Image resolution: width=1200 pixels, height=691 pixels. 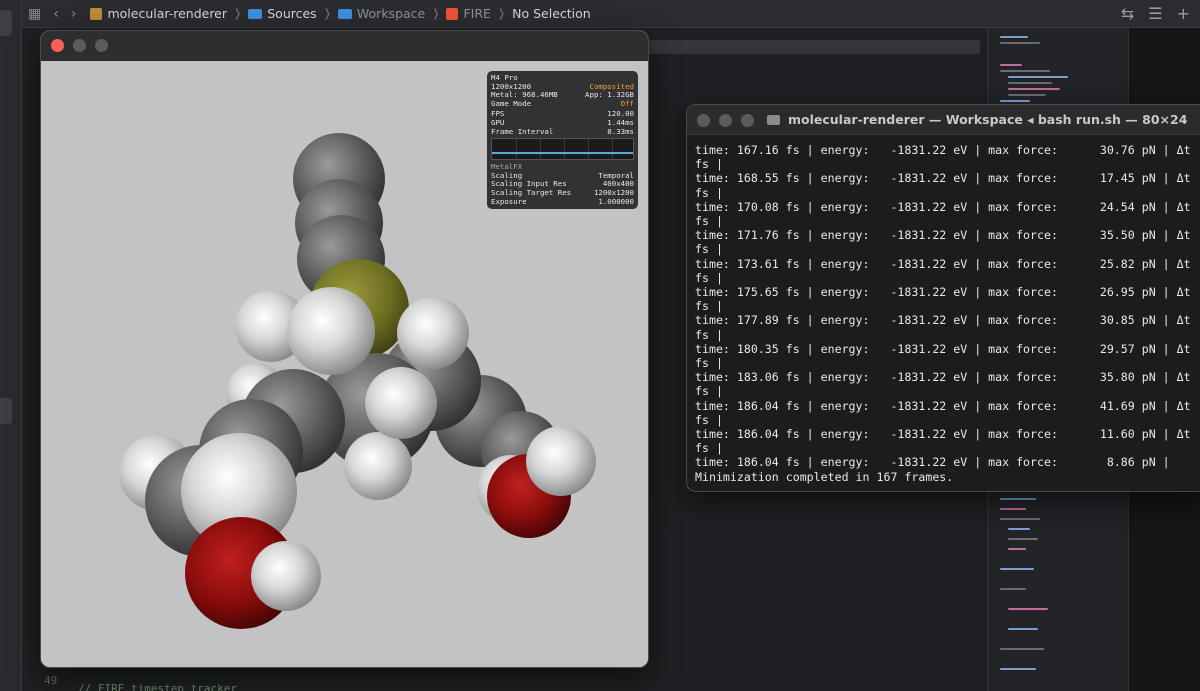 I want to click on breadcrumb-item: Sources ❭, so click(x=293, y=13).